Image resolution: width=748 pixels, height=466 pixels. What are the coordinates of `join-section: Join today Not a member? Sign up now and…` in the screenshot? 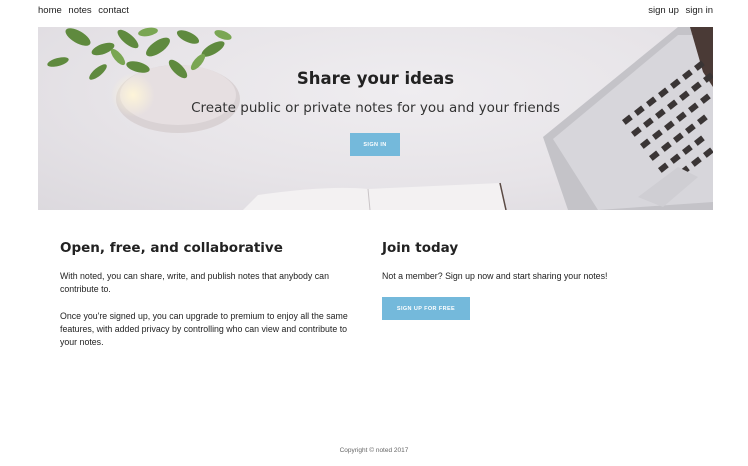 It's located at (532, 280).